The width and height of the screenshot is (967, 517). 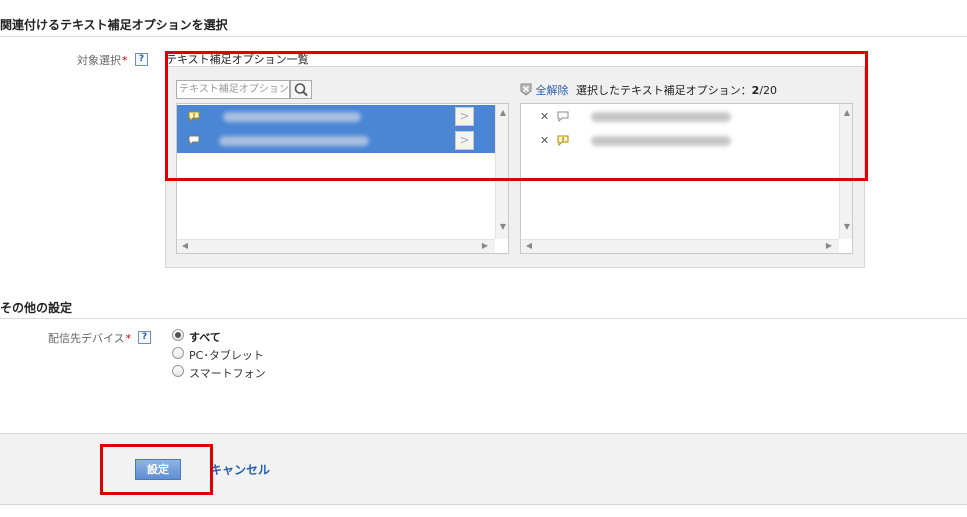 What do you see at coordinates (178, 335) in the screenshot?
I see `device-option-all-radio` at bounding box center [178, 335].